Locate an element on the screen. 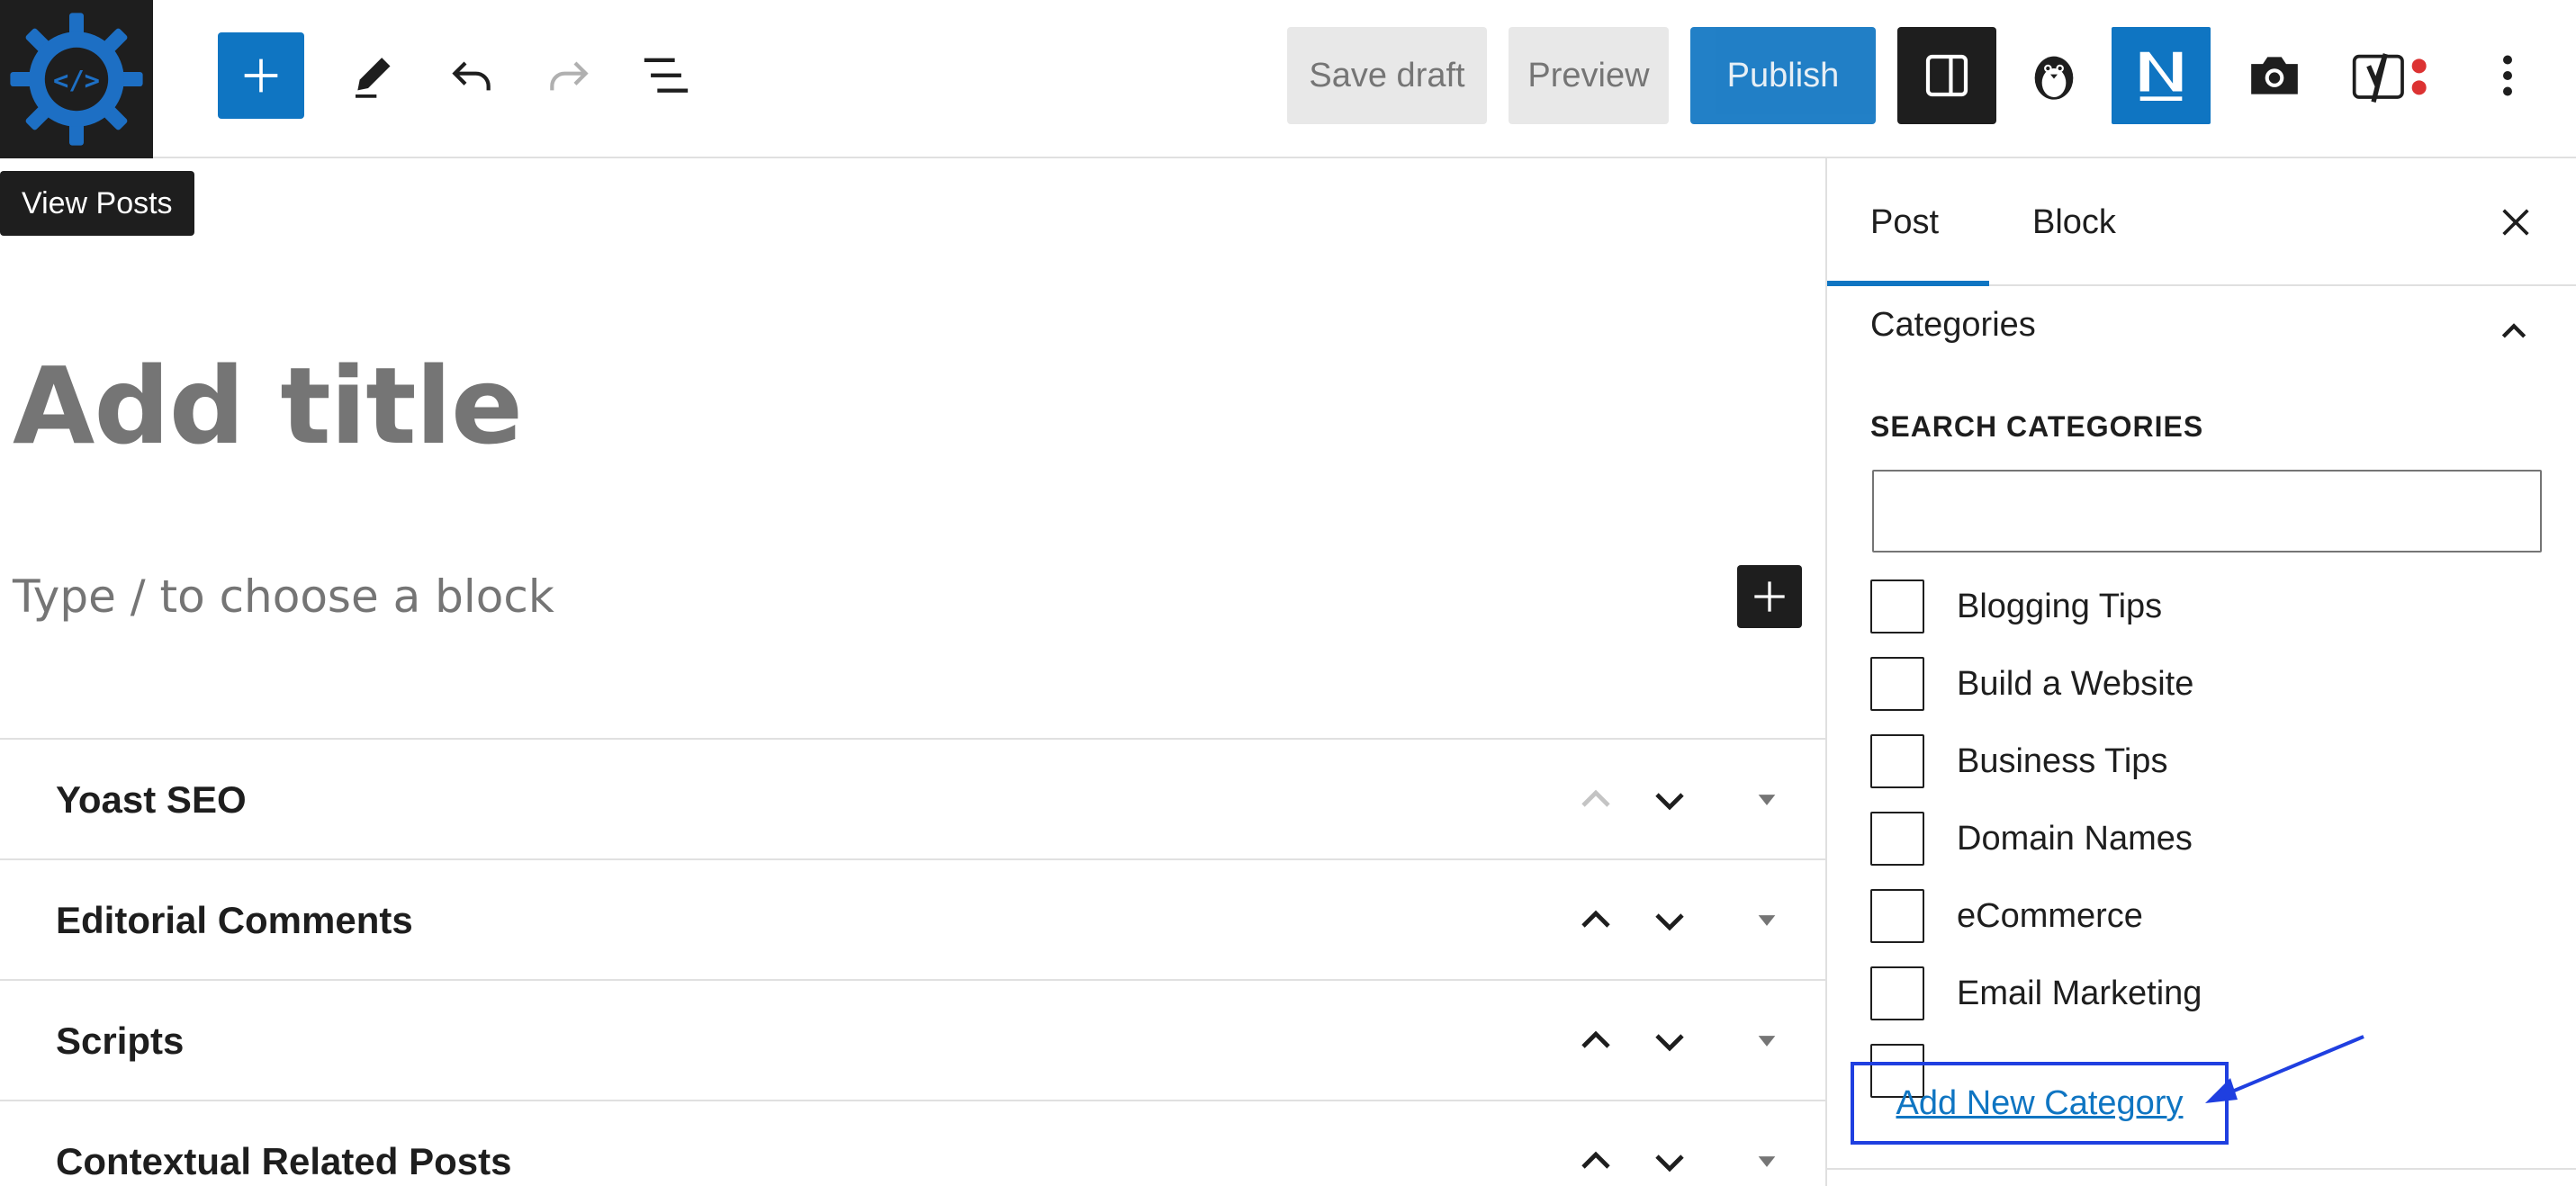 The height and width of the screenshot is (1186, 2576). tools-button is located at coordinates (374, 75).